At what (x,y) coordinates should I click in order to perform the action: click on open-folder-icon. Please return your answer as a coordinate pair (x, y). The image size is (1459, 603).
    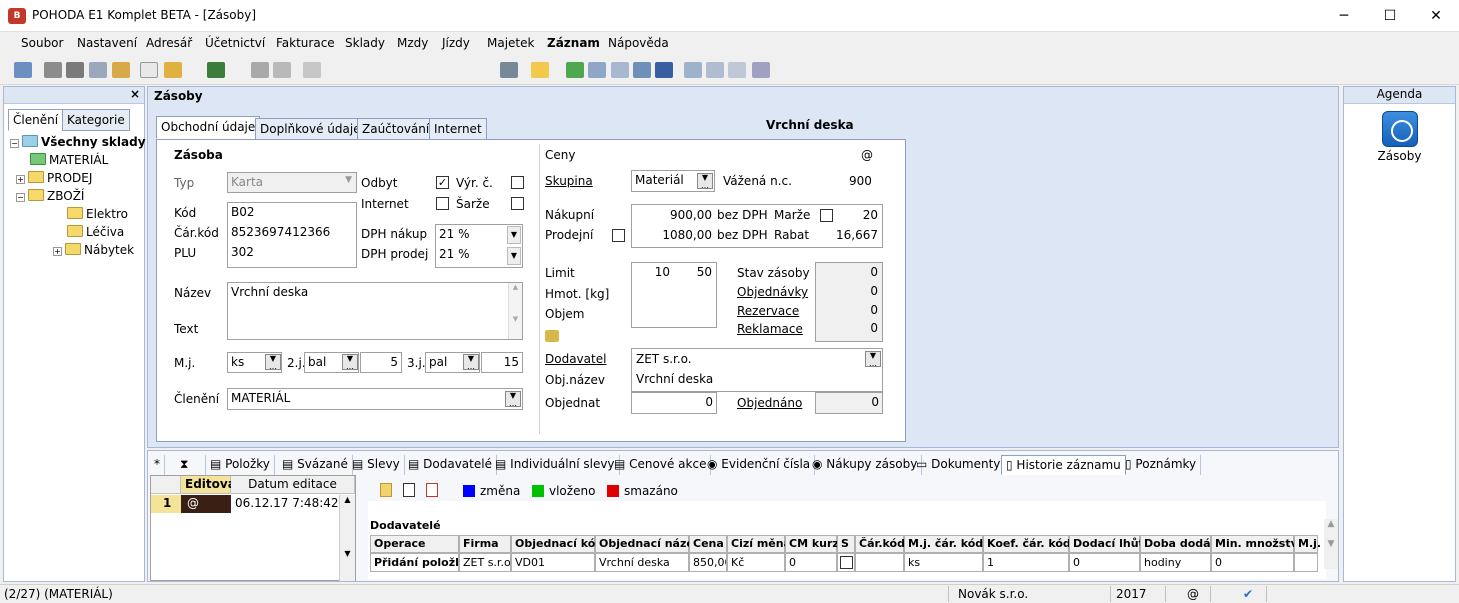
    Looking at the image, I should click on (540, 70).